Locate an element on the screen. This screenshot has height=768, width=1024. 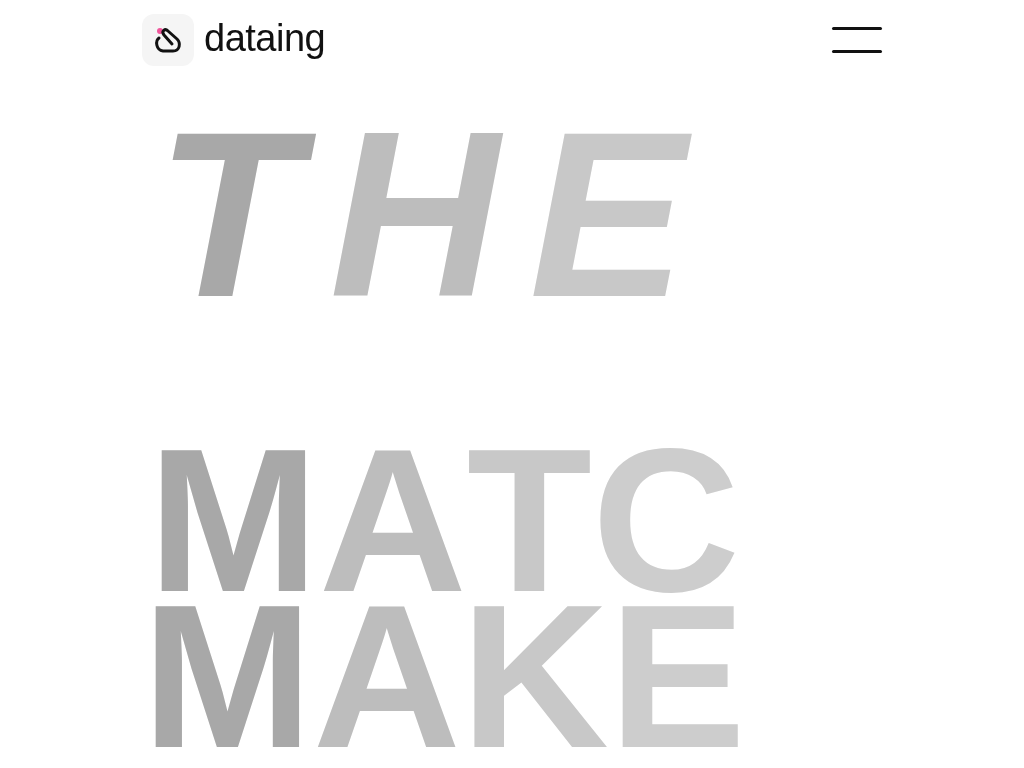
headline-letter: H is located at coordinates (416, 214).